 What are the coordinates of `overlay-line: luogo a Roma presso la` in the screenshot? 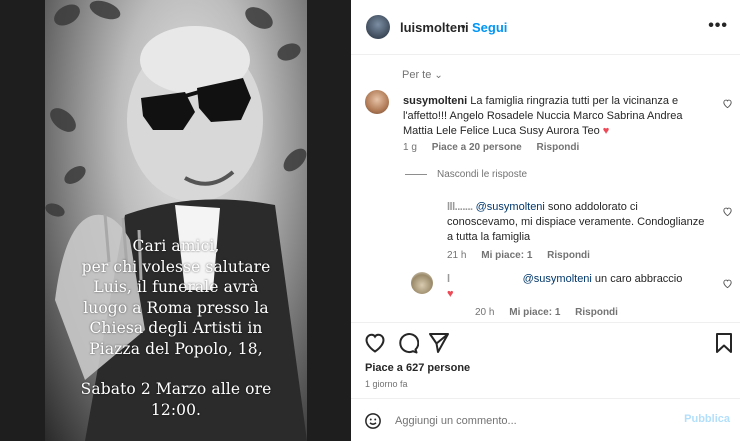 It's located at (176, 307).